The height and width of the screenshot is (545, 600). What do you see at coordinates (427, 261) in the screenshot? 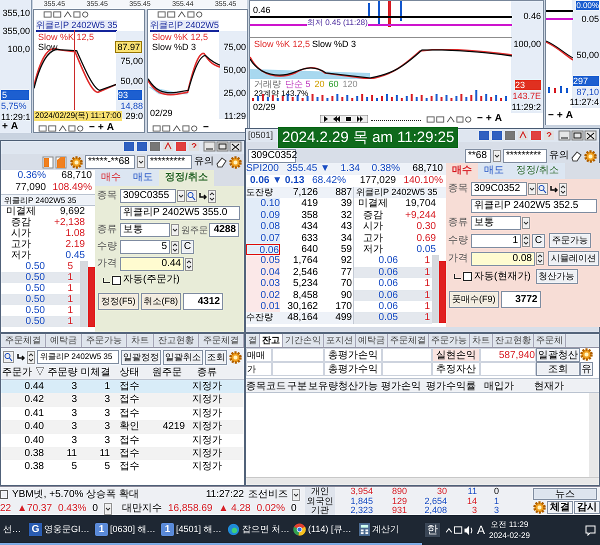
I see `tick-quantity: 1` at bounding box center [427, 261].